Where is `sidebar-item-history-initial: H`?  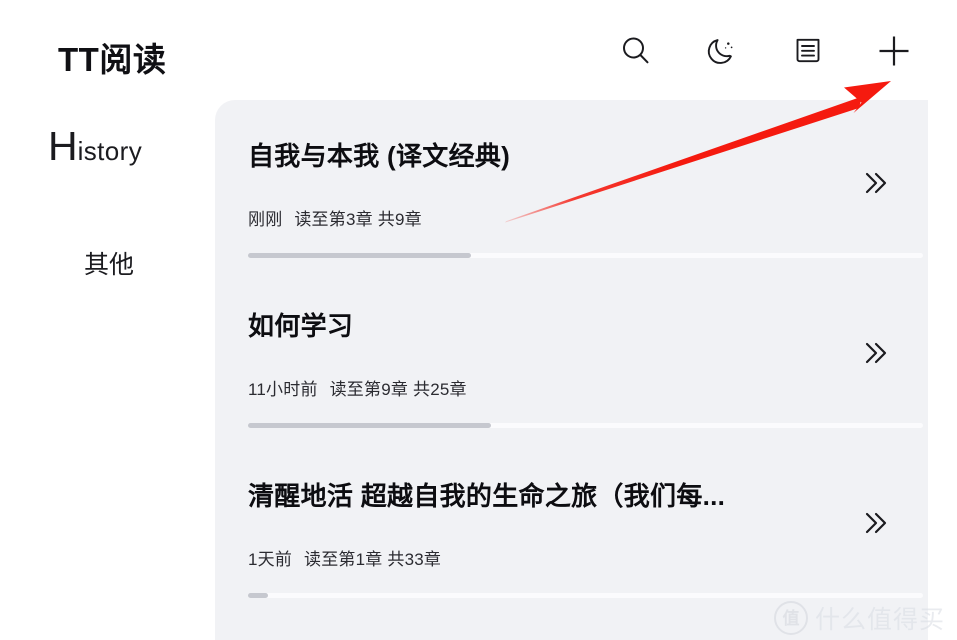
sidebar-item-history-initial: H is located at coordinates (63, 146).